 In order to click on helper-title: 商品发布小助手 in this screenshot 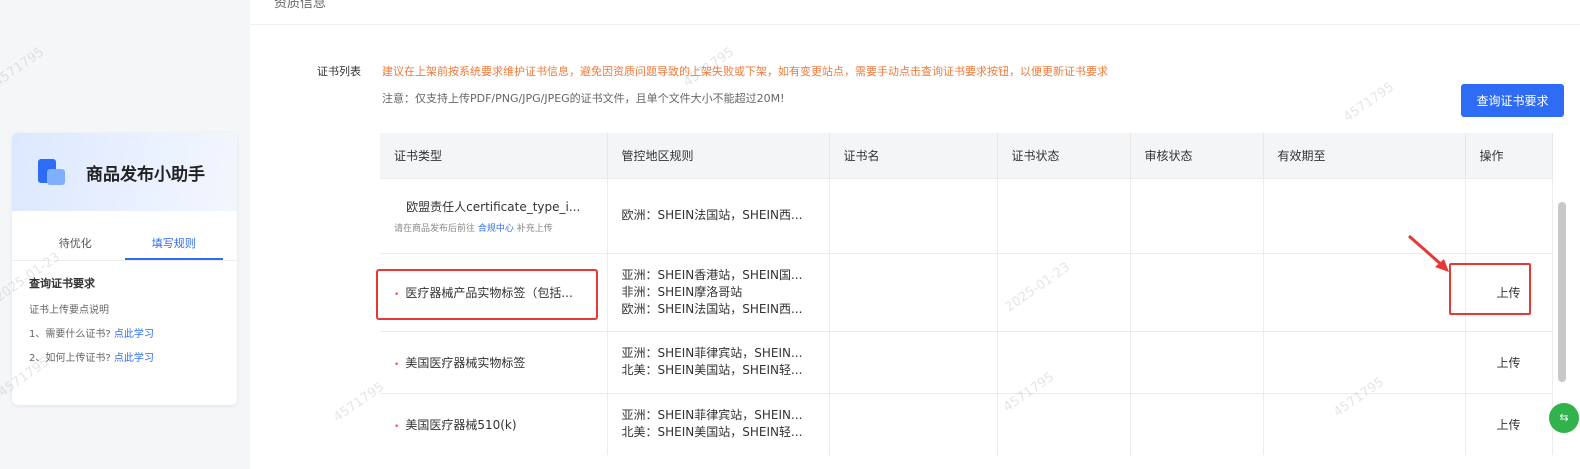, I will do `click(145, 174)`.